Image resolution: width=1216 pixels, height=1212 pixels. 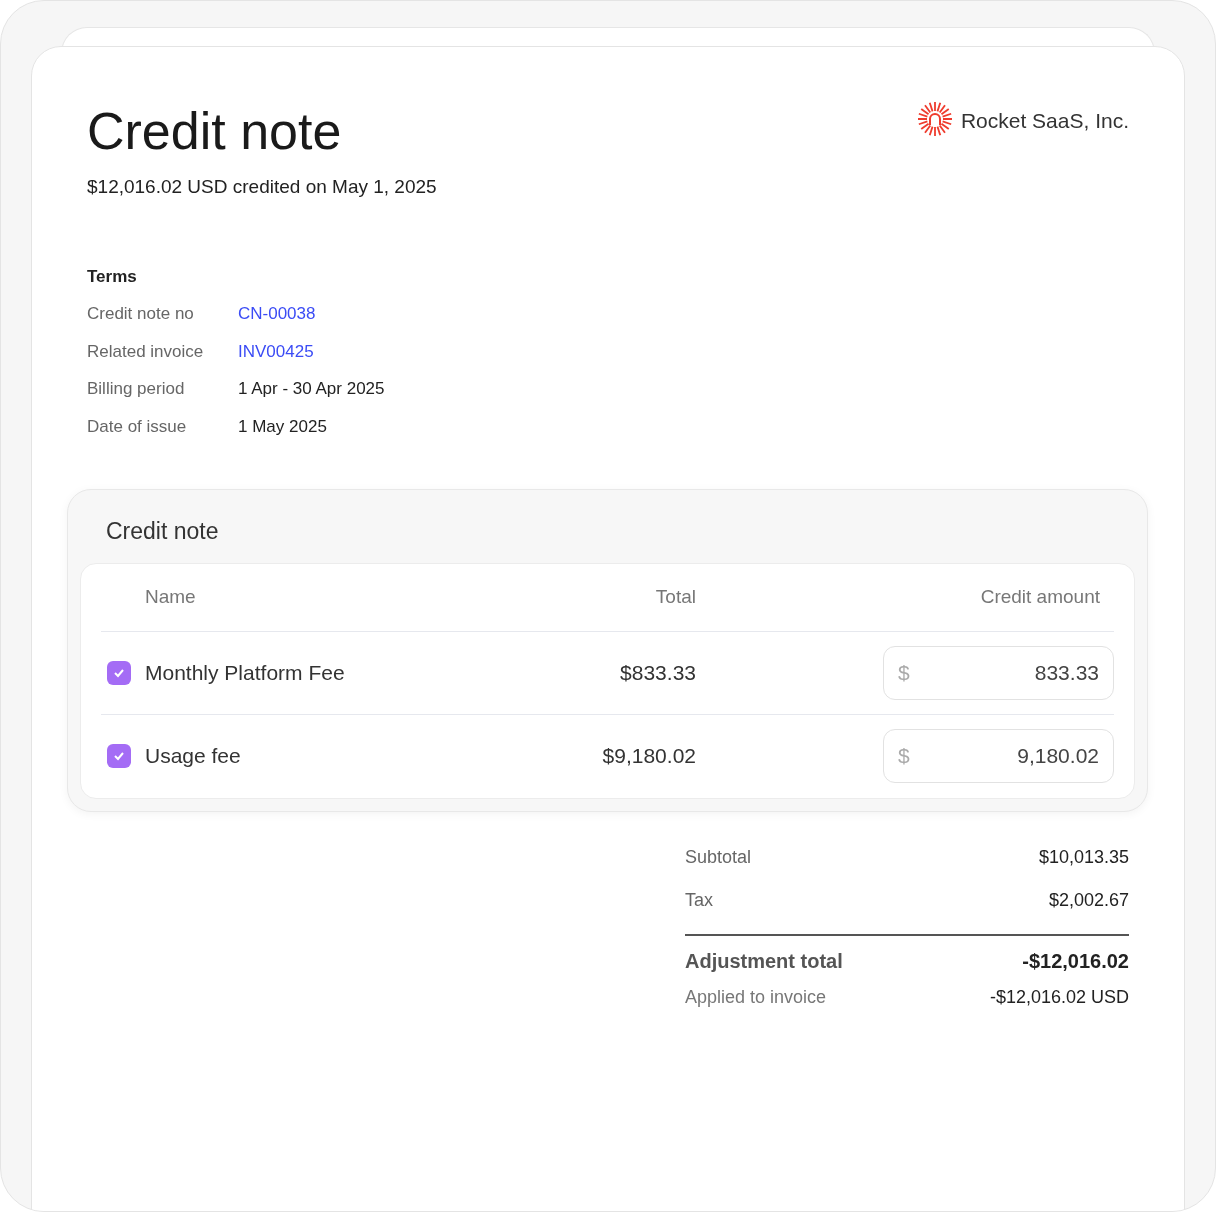 What do you see at coordinates (998, 672) in the screenshot?
I see `credit-amount-field: $ 833.33` at bounding box center [998, 672].